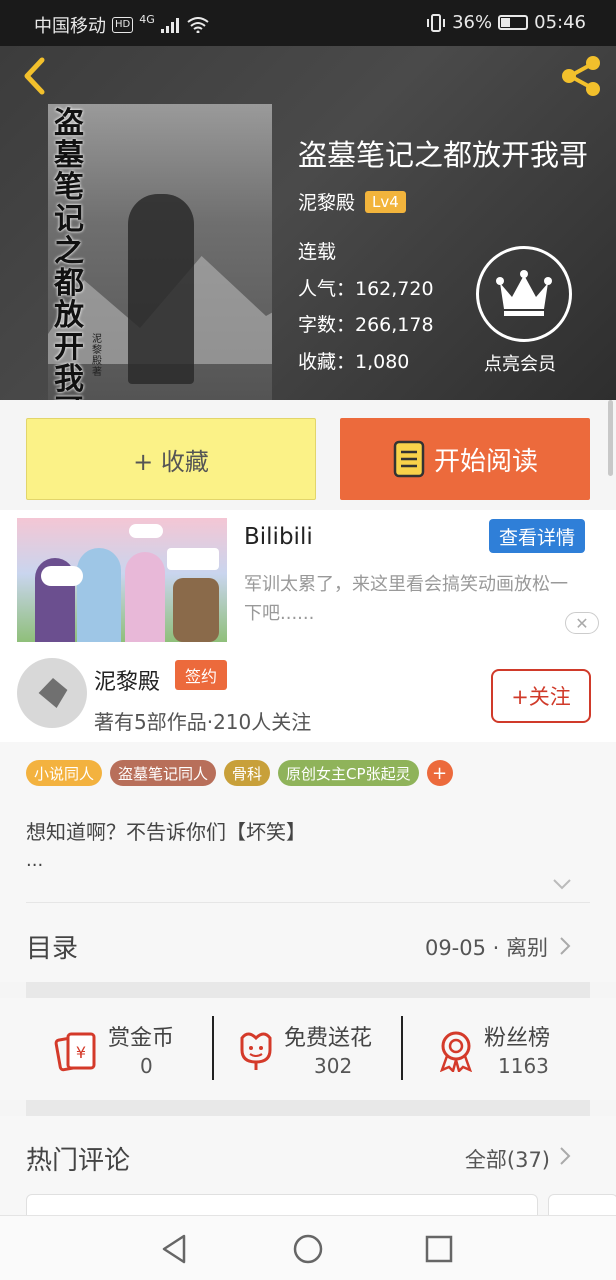 Image resolution: width=616 pixels, height=1280 pixels. I want to click on popularity-stat: 人气：162,720, so click(366, 288).